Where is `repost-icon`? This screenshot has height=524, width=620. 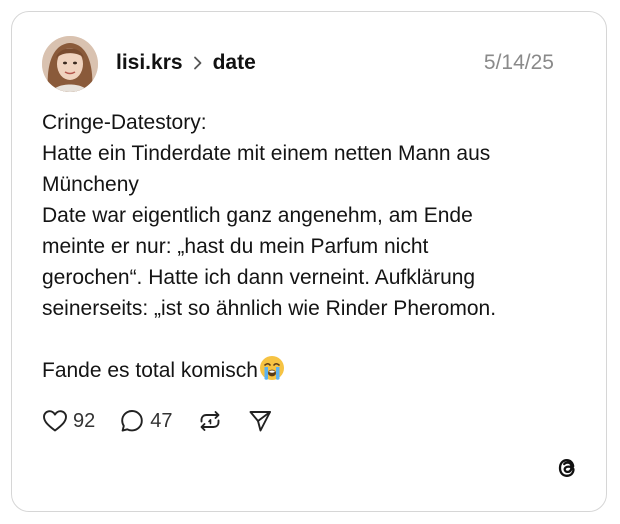
repost-icon is located at coordinates (209, 421).